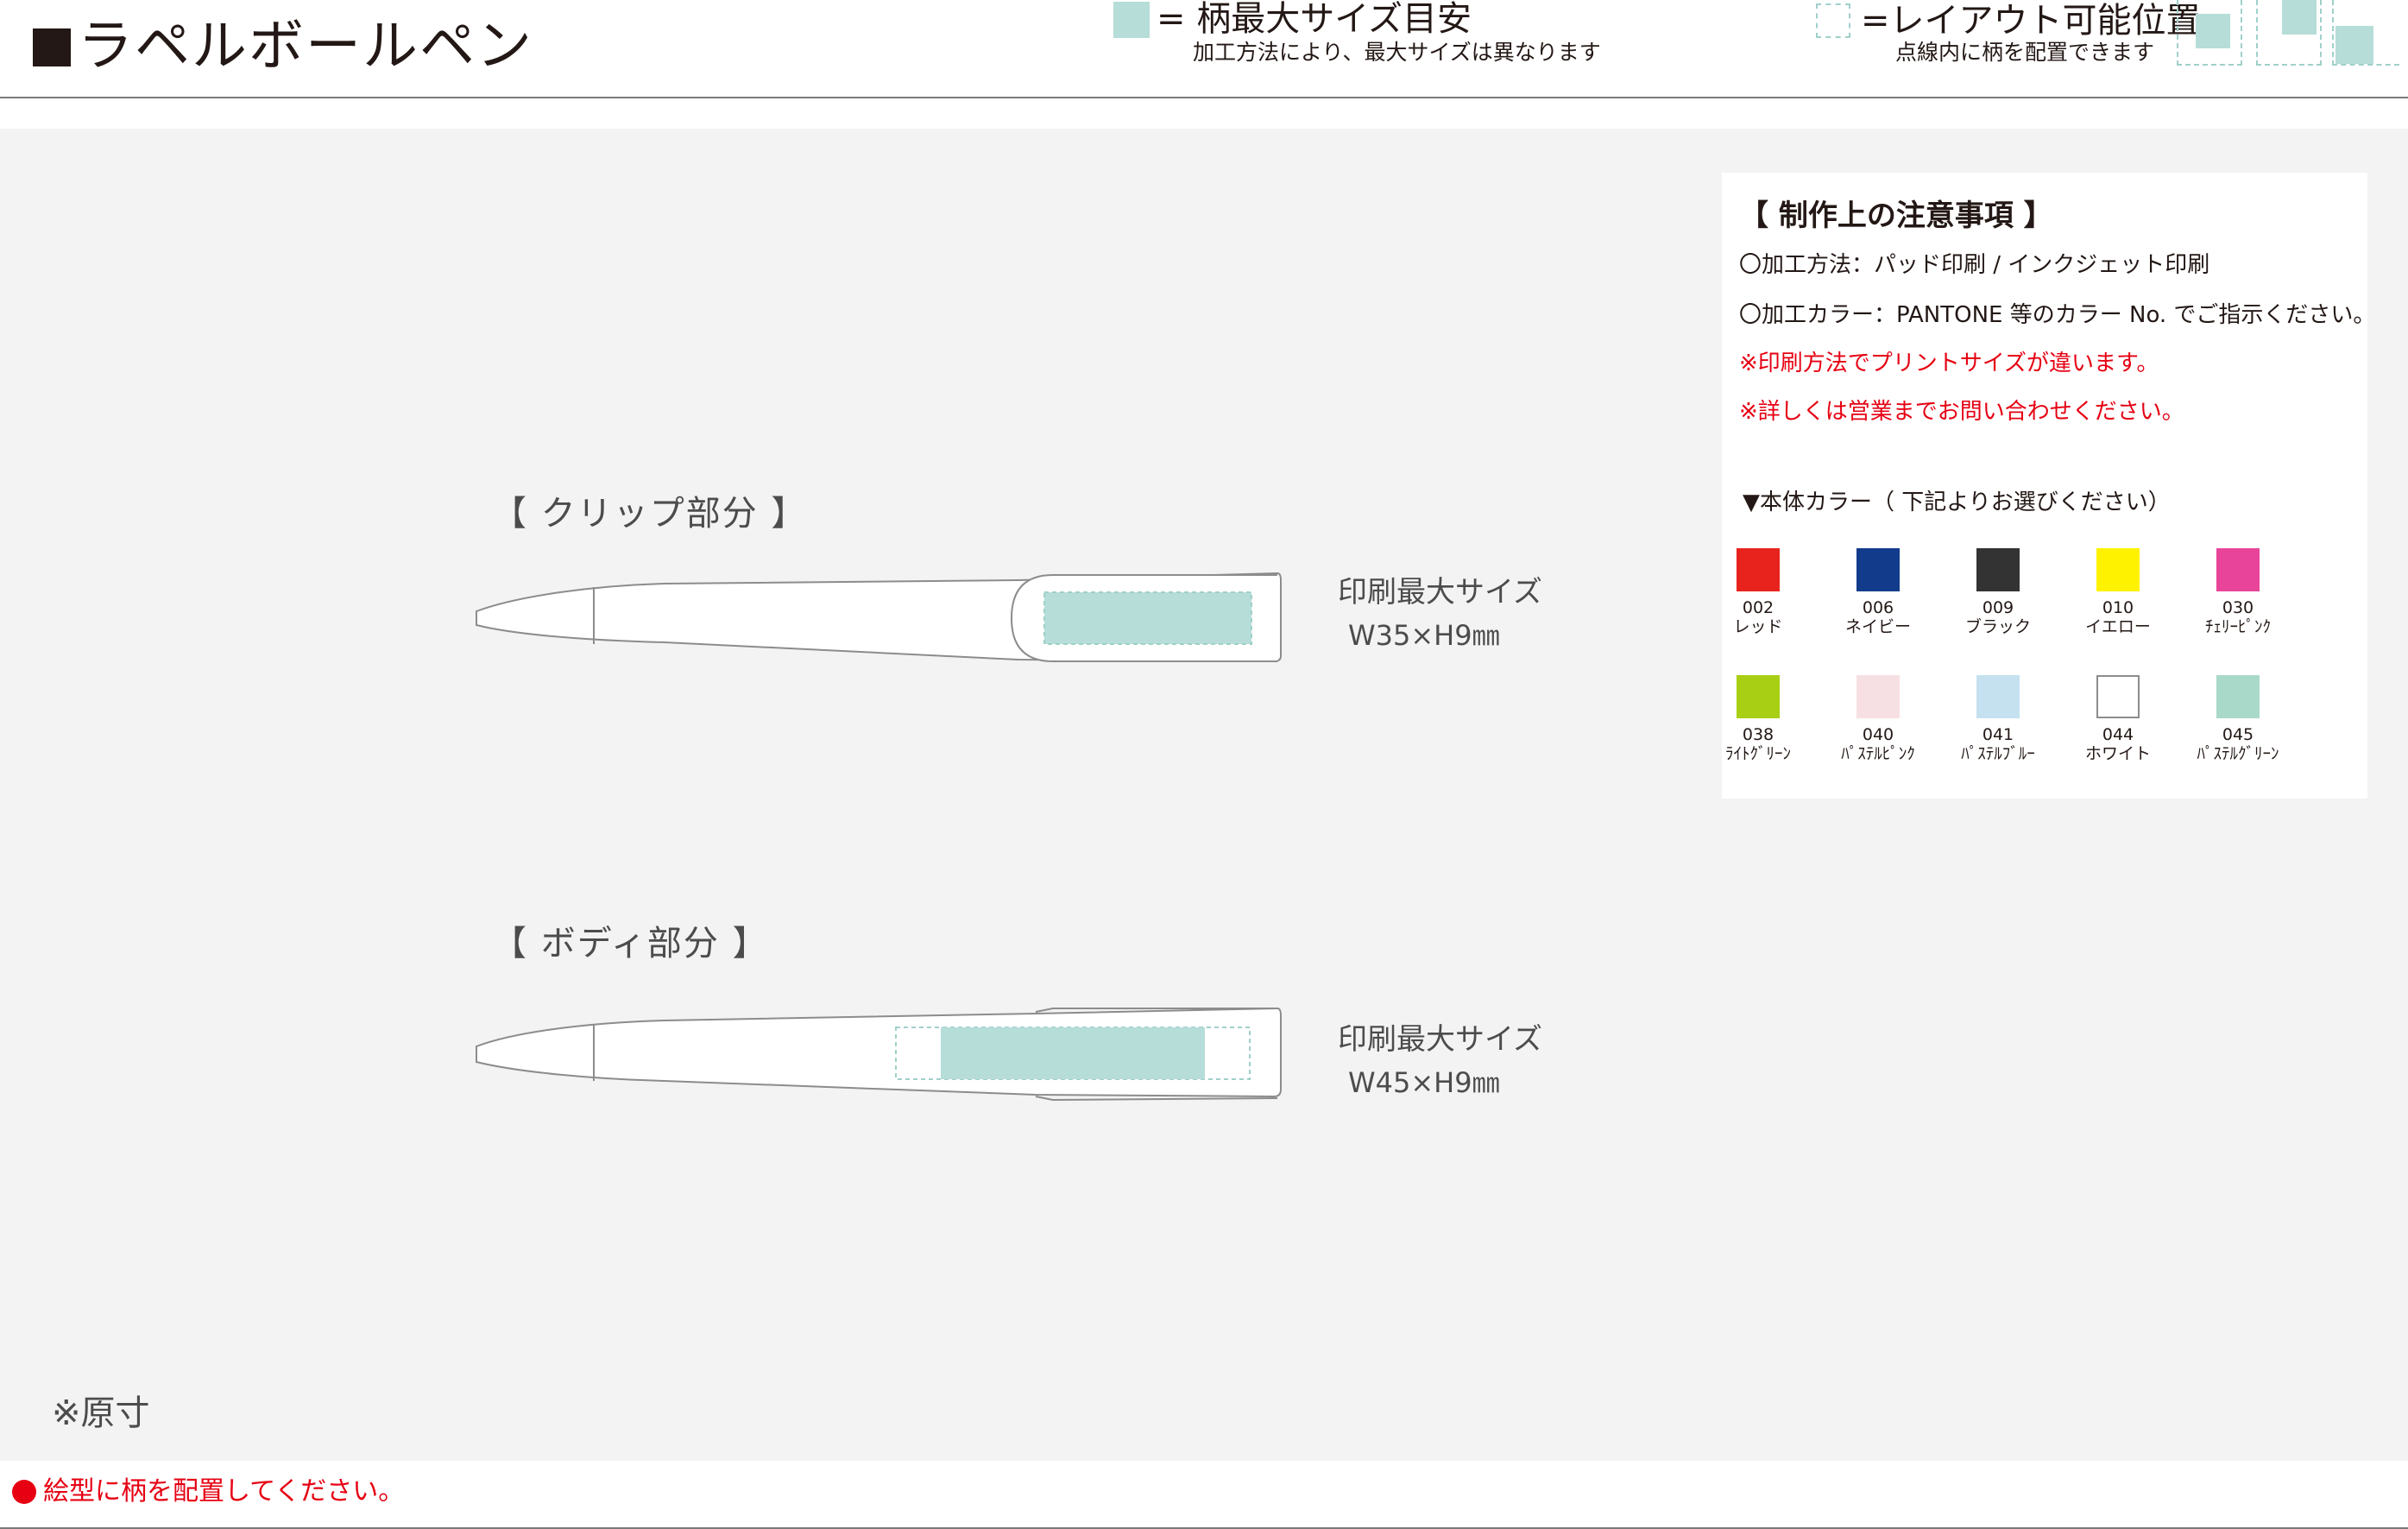 Image resolution: width=2408 pixels, height=1529 pixels. Describe the element at coordinates (1314, 19) in the screenshot. I see `max-size-legend-label: = 柄最大サイズ目安` at that location.